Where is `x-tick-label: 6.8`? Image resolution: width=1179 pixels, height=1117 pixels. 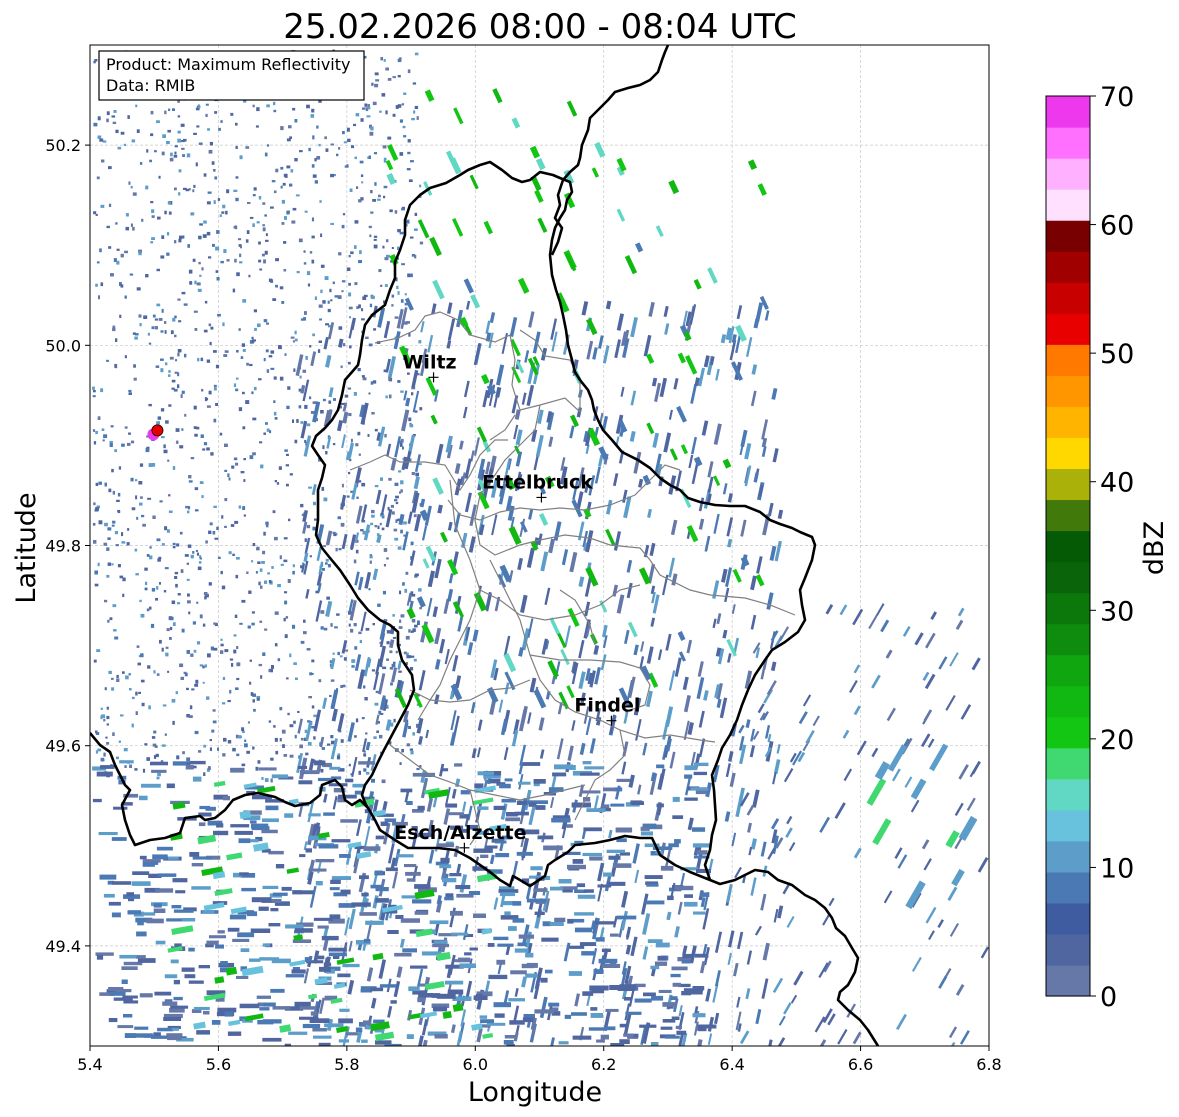 x-tick-label: 6.8 is located at coordinates (988, 1064).